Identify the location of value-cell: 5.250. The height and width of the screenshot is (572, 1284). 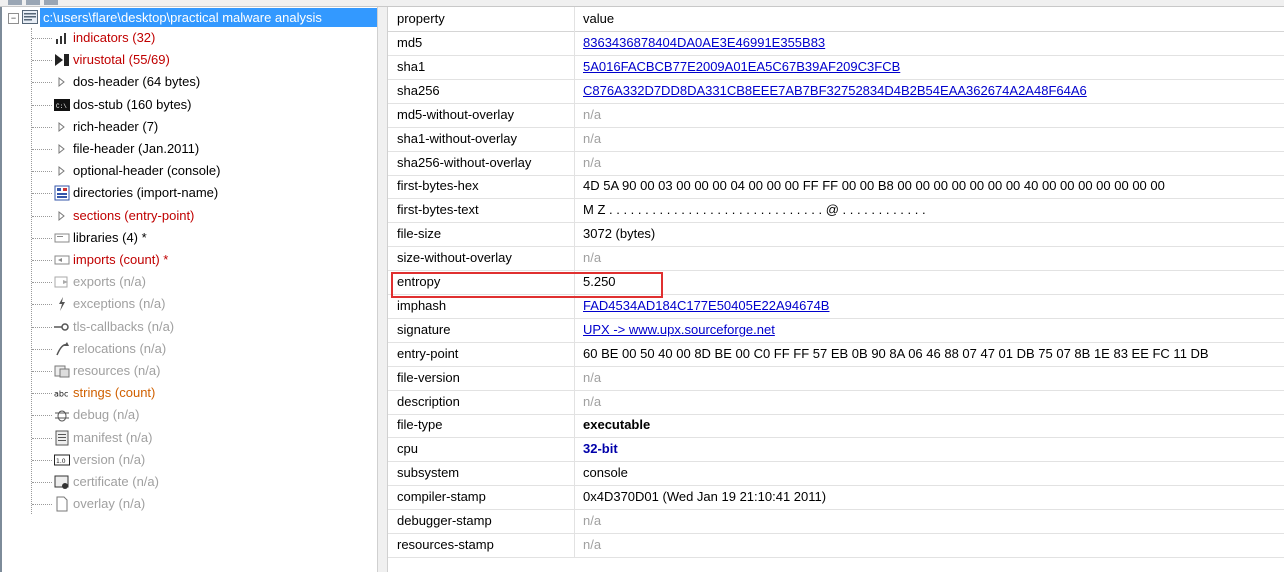
(599, 281).